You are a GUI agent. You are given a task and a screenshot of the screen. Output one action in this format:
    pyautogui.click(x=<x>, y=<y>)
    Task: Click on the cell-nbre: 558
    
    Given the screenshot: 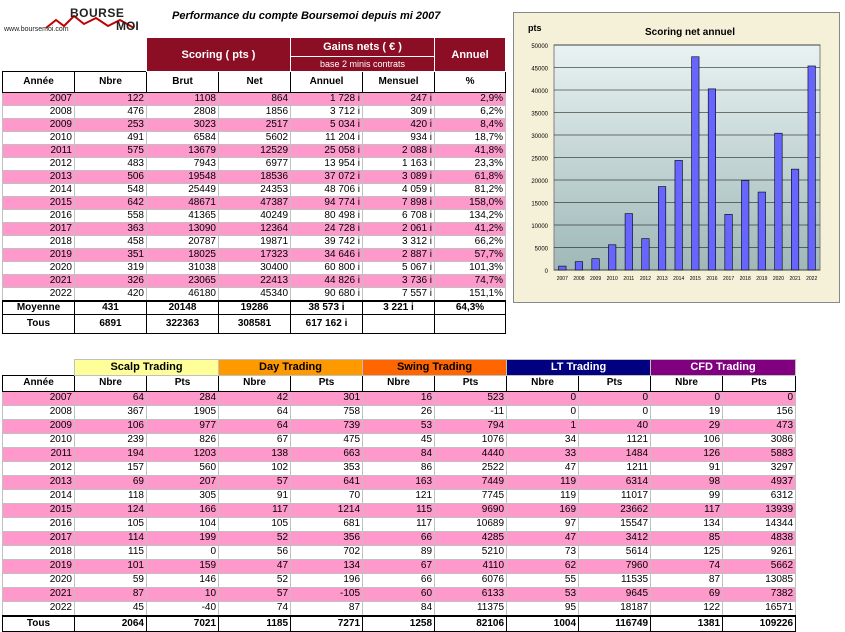 What is the action you would take?
    pyautogui.click(x=110, y=216)
    